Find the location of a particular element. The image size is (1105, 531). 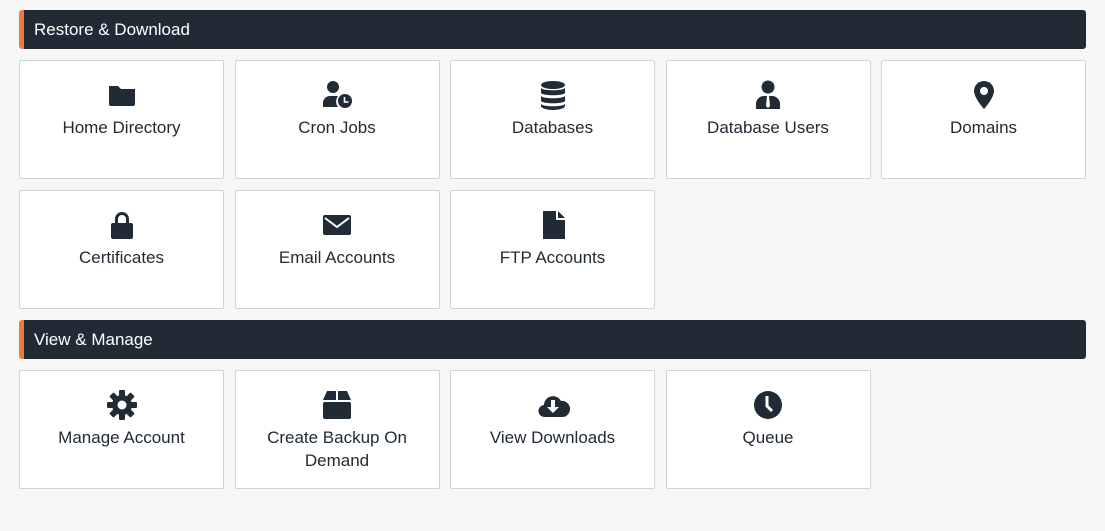

envelope-icon is located at coordinates (337, 225).